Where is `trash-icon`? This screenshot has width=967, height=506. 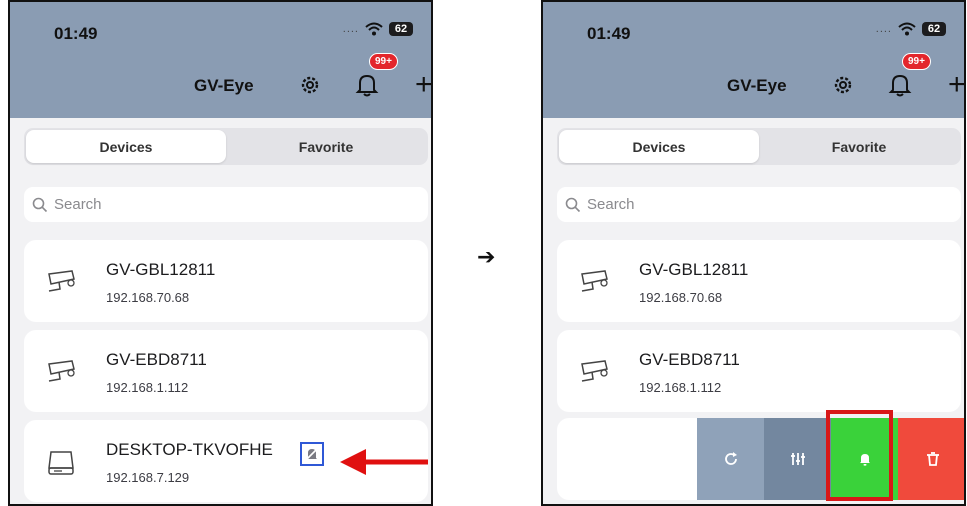
trash-icon is located at coordinates (933, 459).